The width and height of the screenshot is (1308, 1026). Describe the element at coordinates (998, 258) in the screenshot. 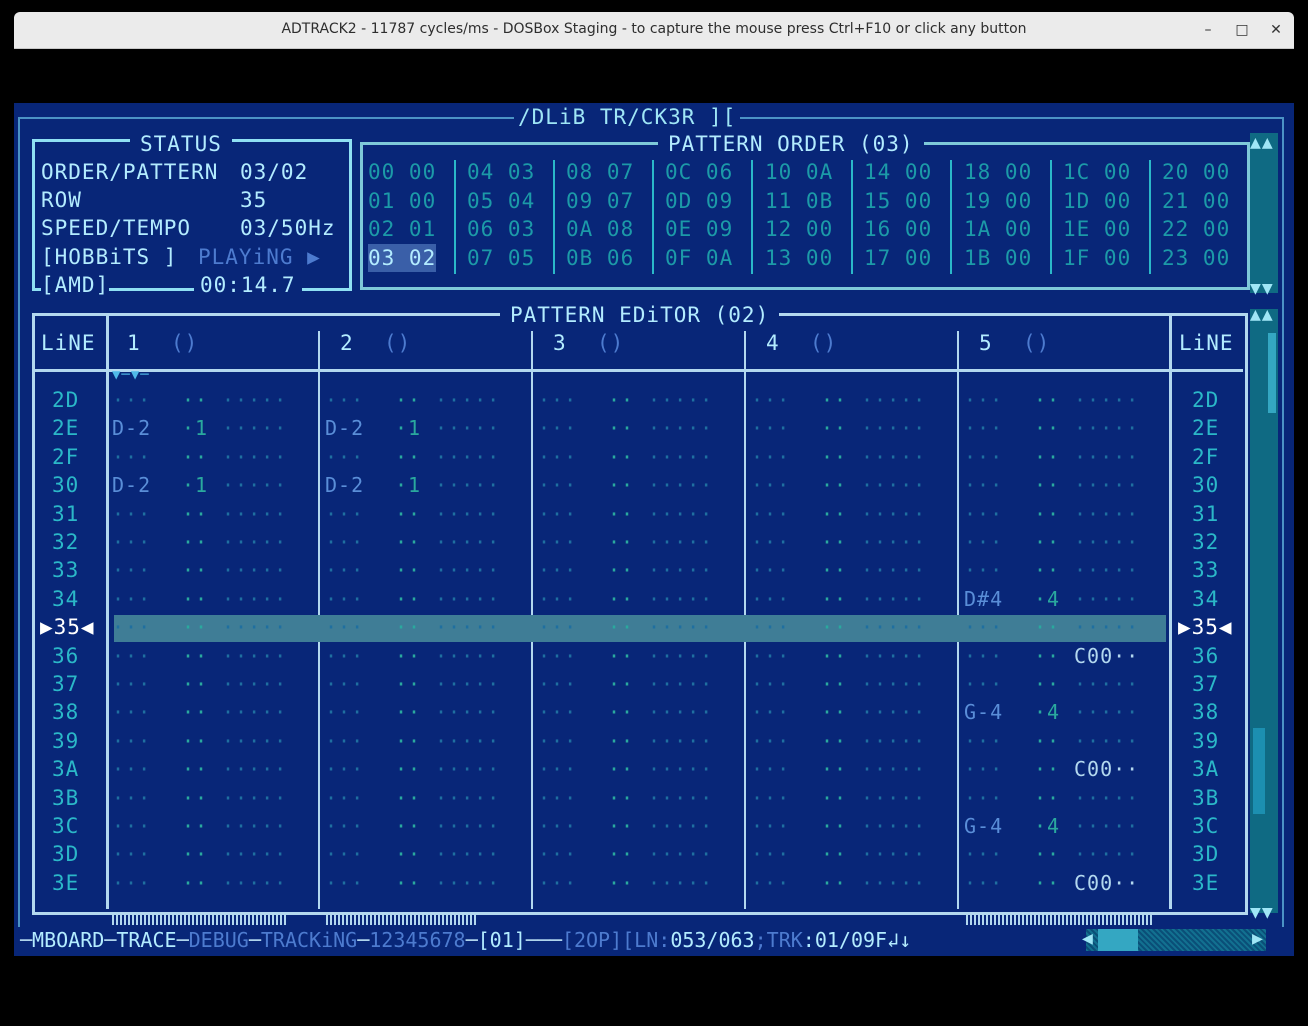

I see `pattern-order-entry: 1B 00` at that location.